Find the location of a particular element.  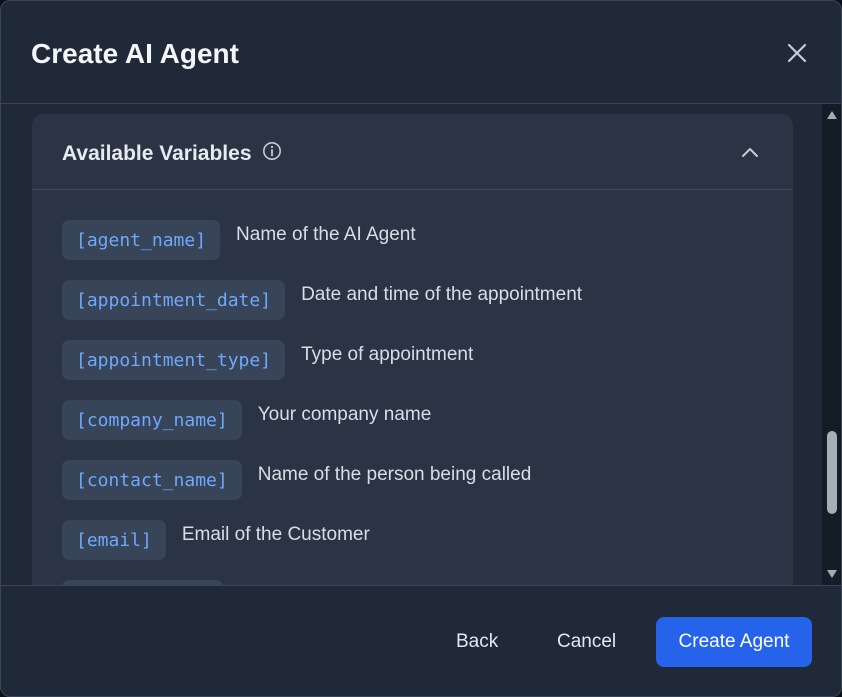

variable-row: [agent_name] Name of the AI Agent is located at coordinates (239, 240).